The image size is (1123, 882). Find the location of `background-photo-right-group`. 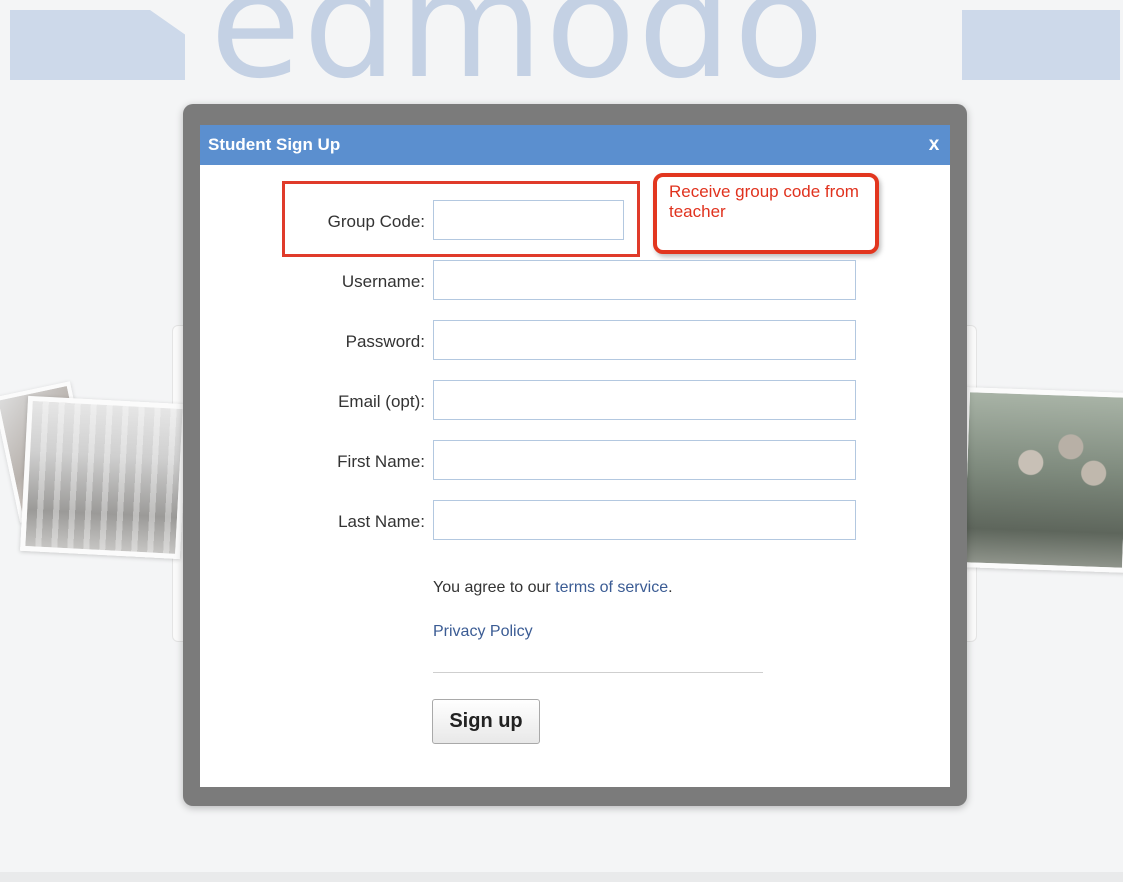

background-photo-right-group is located at coordinates (1040, 480).